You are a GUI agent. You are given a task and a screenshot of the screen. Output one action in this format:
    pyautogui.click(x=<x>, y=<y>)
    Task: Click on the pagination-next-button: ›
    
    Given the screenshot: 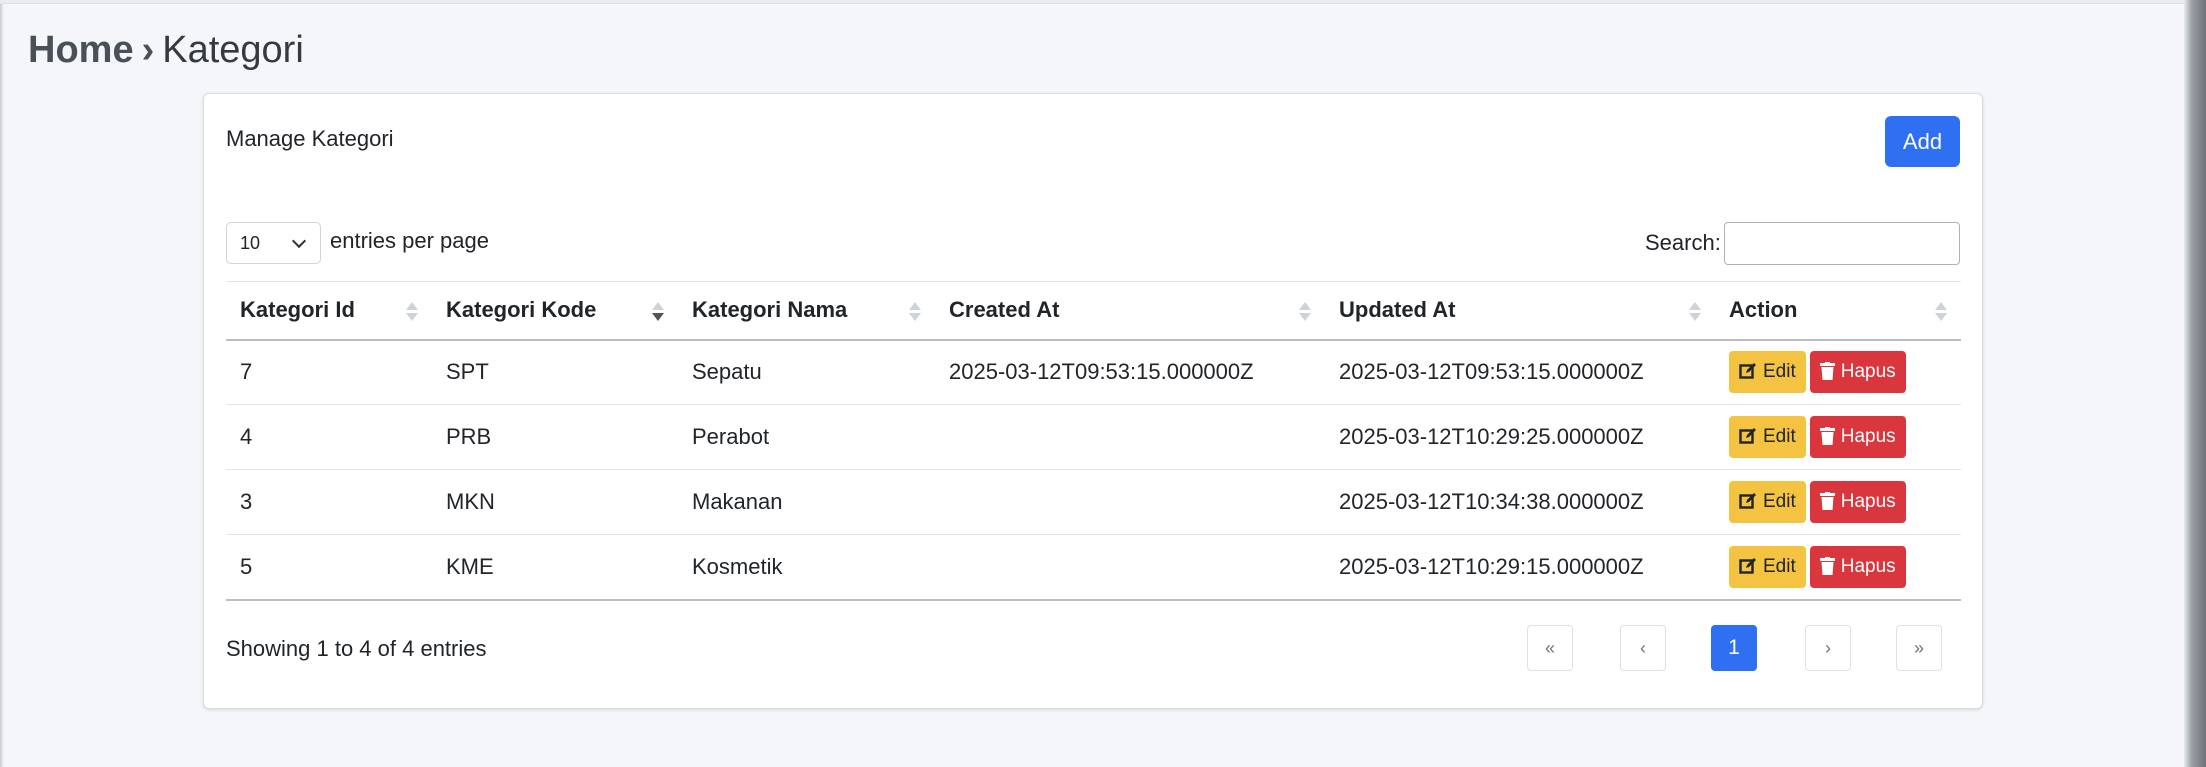 What is the action you would take?
    pyautogui.click(x=1828, y=648)
    